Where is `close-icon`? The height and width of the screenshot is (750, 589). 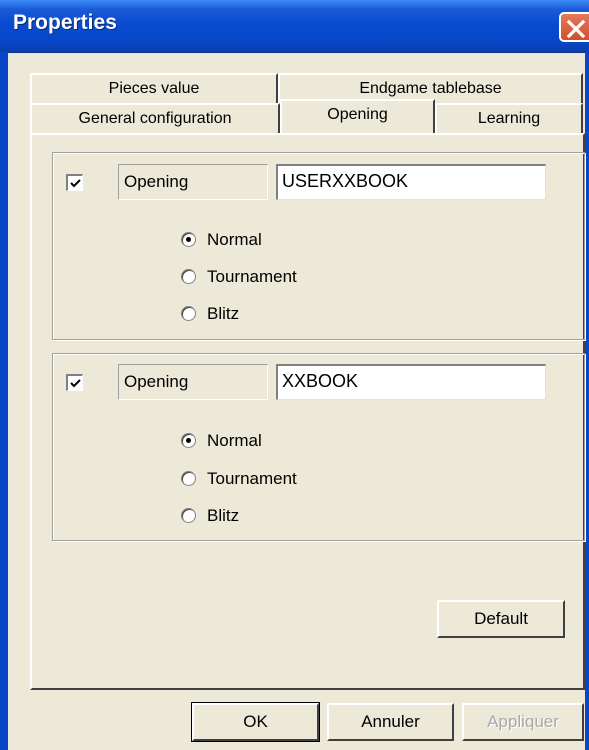
close-icon is located at coordinates (576, 29).